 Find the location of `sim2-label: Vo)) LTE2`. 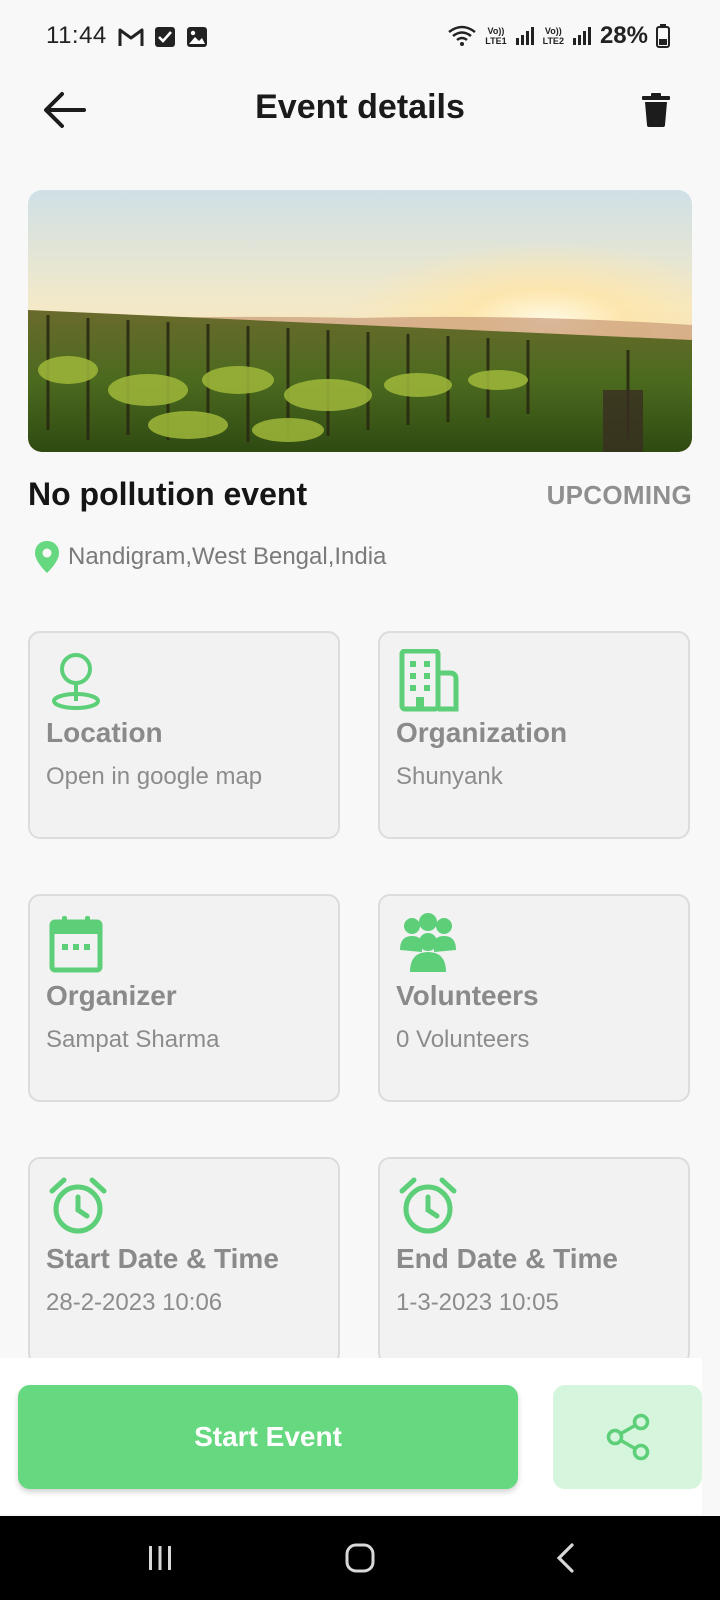

sim2-label: Vo)) LTE2 is located at coordinates (553, 36).